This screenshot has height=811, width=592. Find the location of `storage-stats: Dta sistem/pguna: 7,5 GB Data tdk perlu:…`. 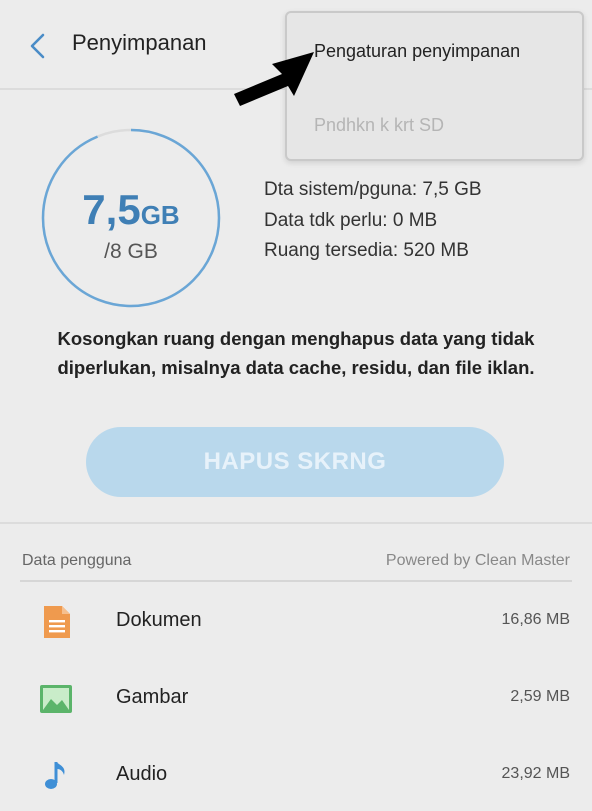

storage-stats: Dta sistem/pguna: 7,5 GB Data tdk perlu:… is located at coordinates (373, 221).